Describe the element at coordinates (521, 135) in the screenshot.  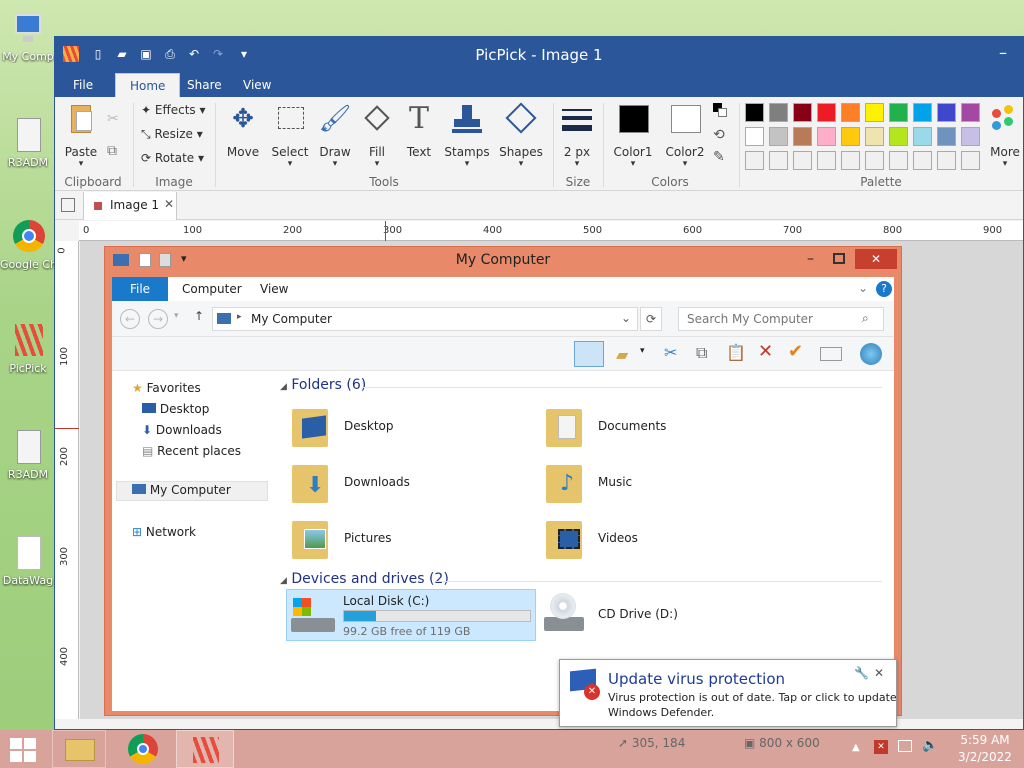
I see `shapes-button: Shapes ▾` at that location.